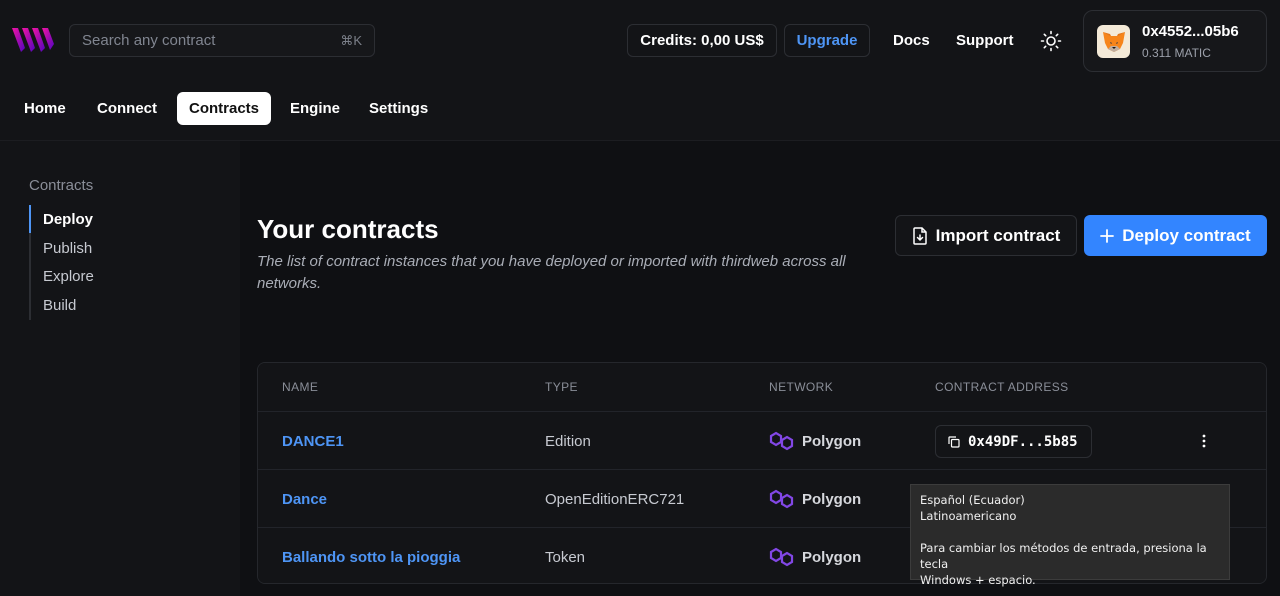 The image size is (1280, 596). Describe the element at coordinates (565, 557) in the screenshot. I see `contract-type: Token` at that location.